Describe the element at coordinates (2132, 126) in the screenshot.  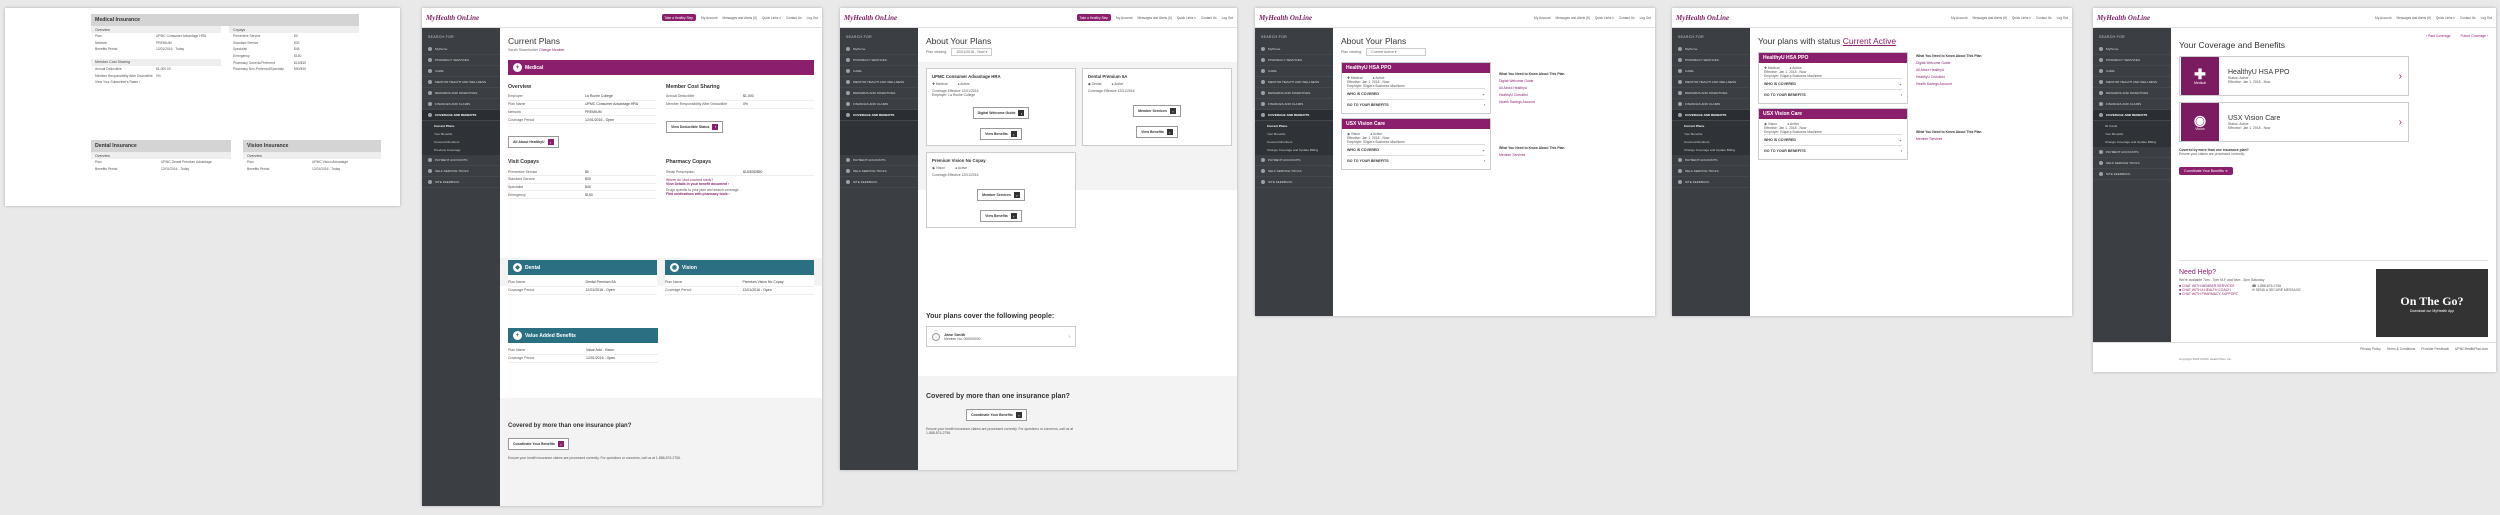
I see `submenu-id-cards: ID Cards` at that location.